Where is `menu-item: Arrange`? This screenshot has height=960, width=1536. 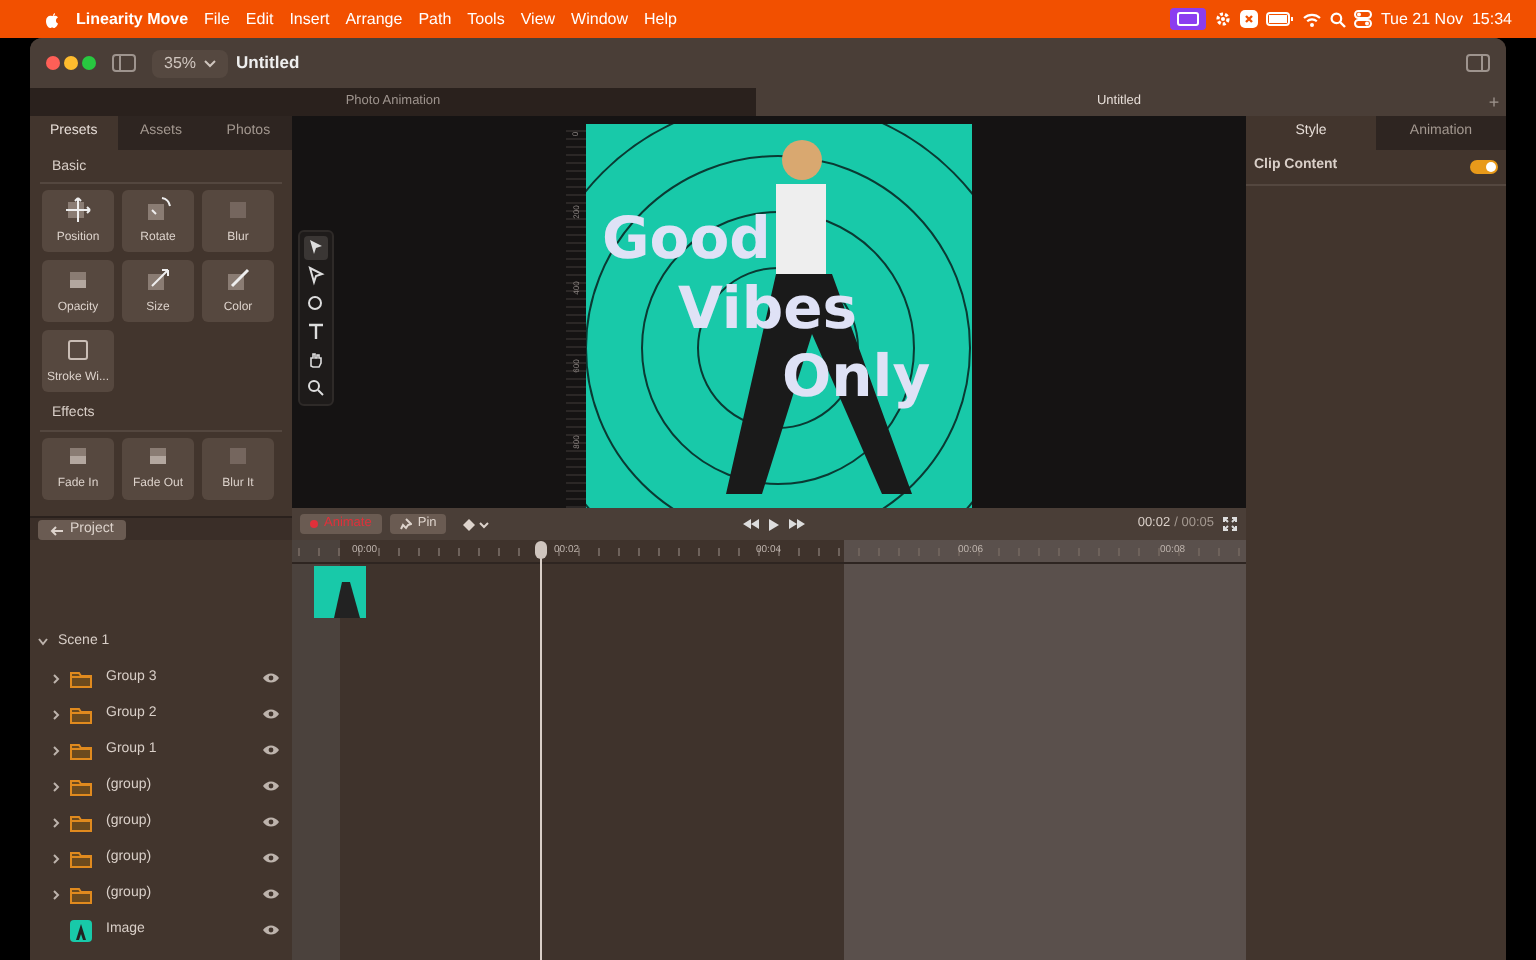
menu-item: Arrange is located at coordinates (374, 19).